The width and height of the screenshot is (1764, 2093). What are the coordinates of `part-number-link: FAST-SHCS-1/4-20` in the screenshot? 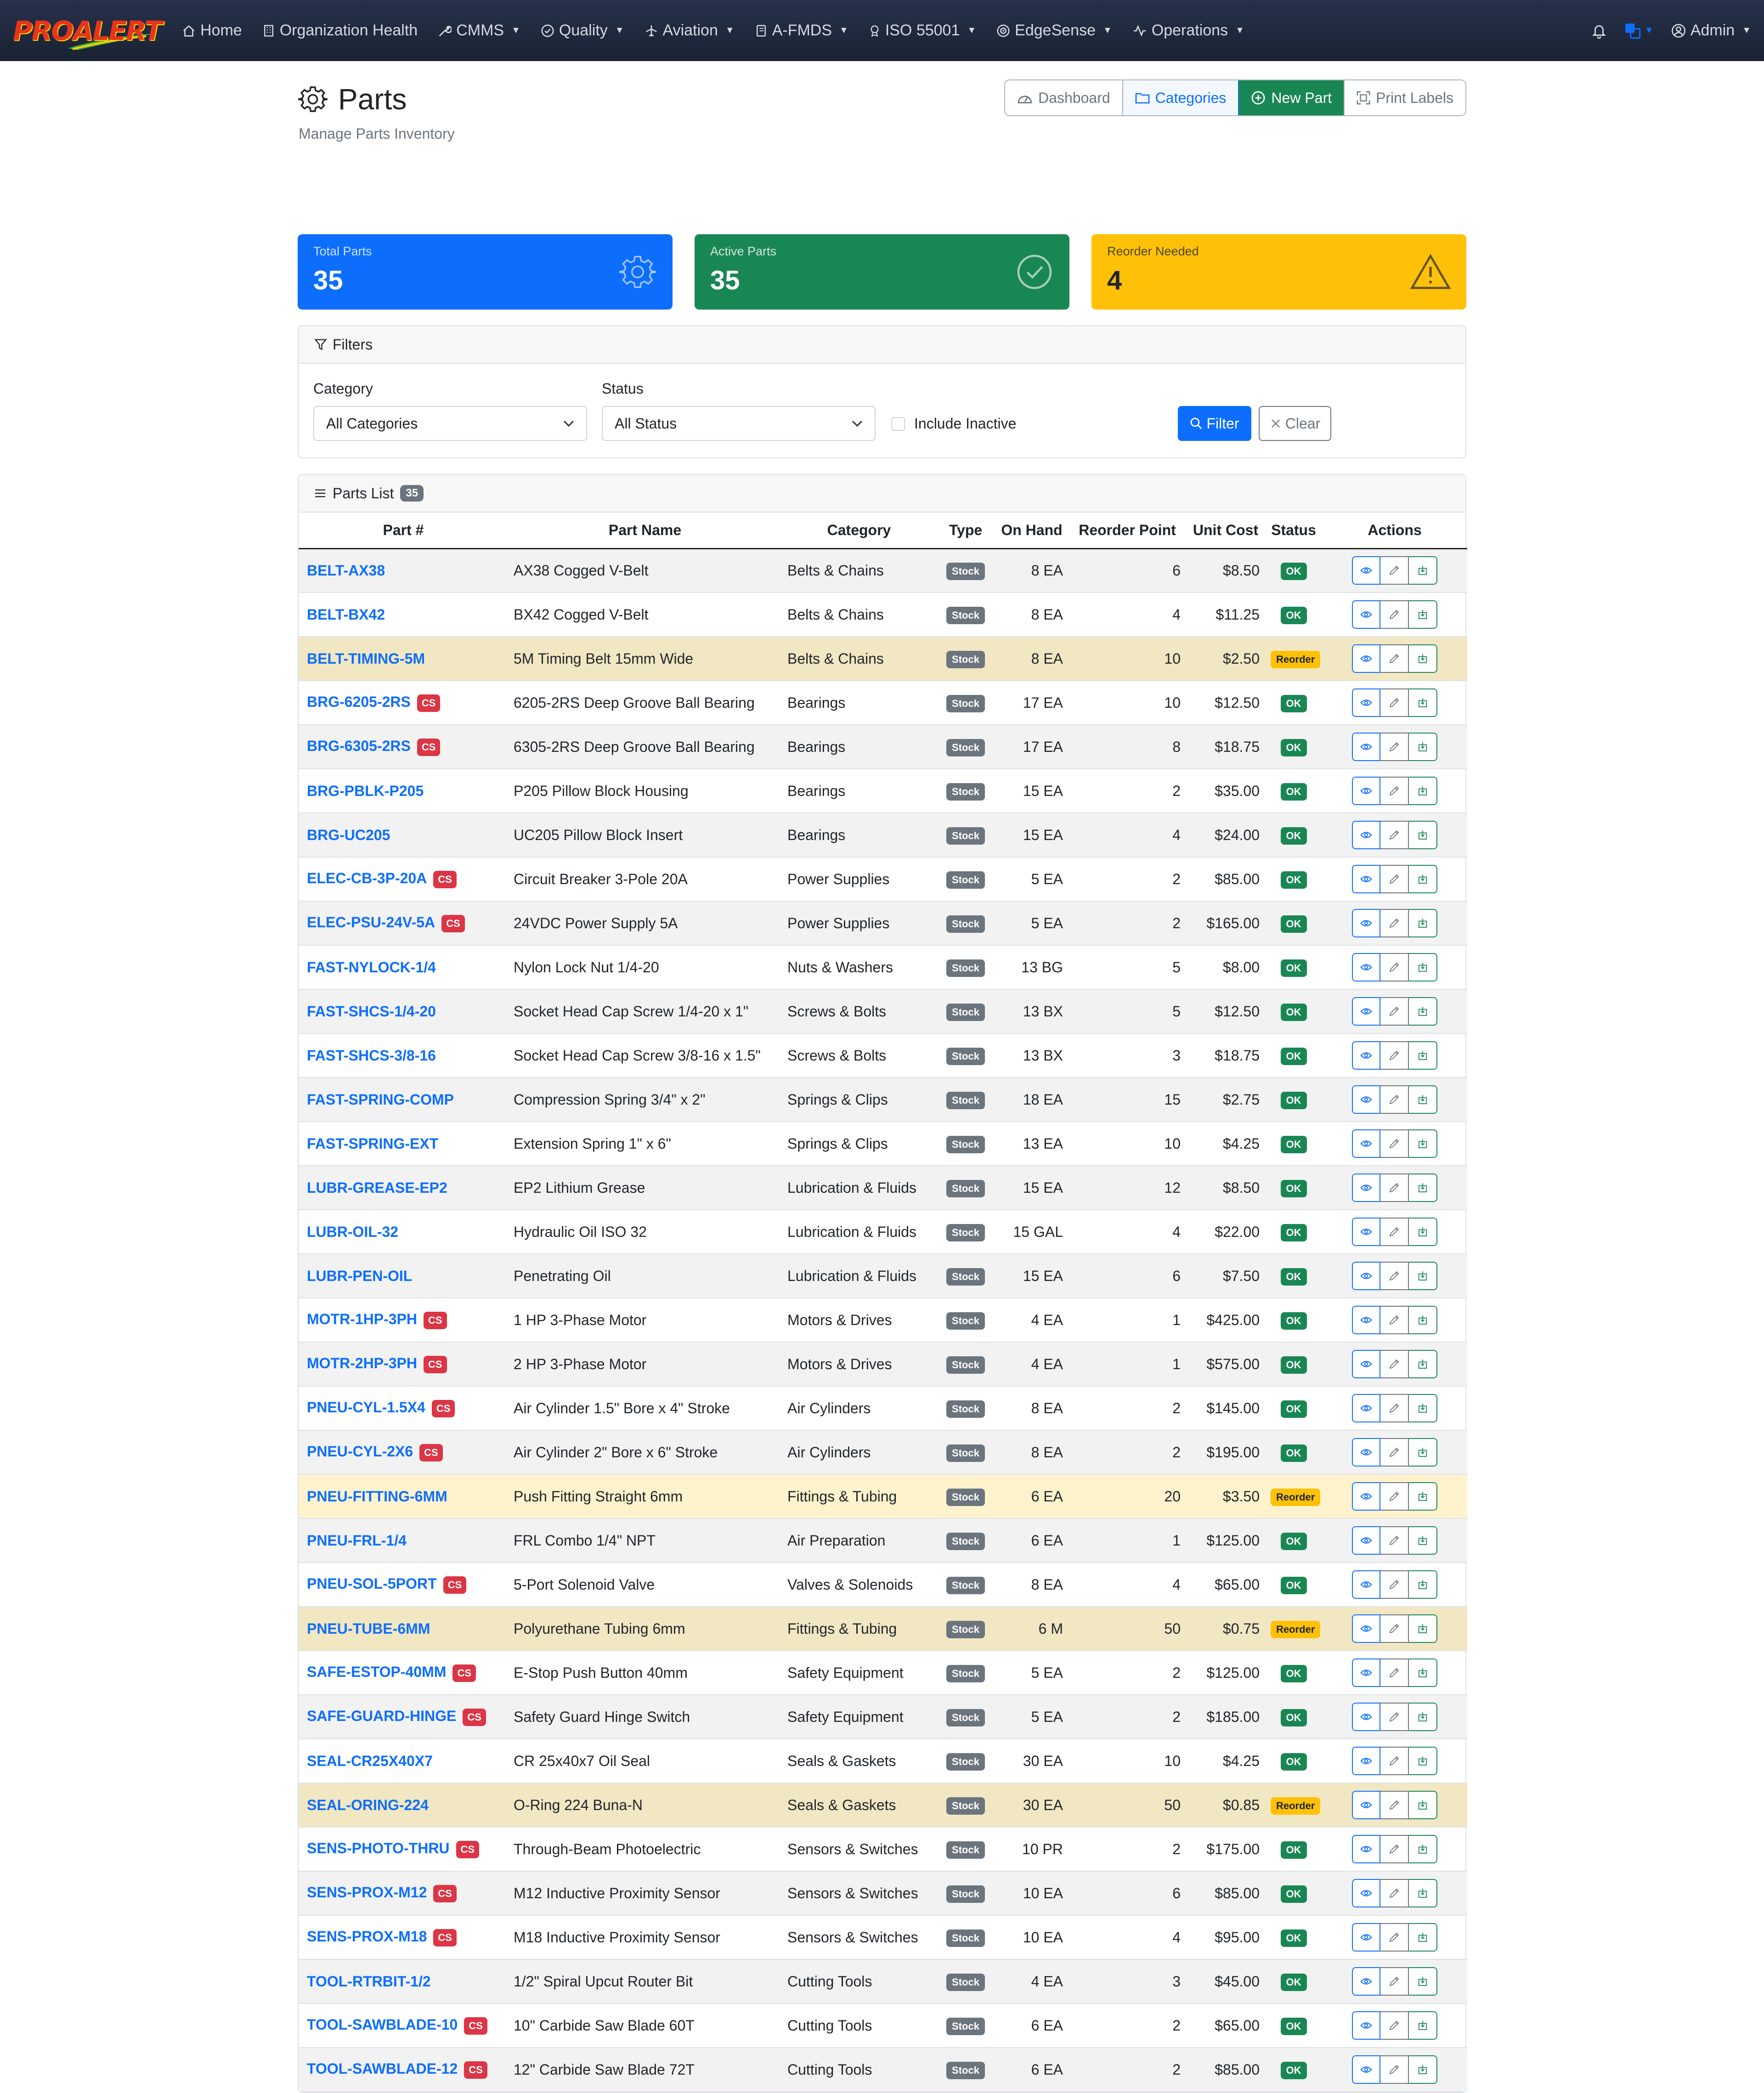 It's located at (371, 1011).